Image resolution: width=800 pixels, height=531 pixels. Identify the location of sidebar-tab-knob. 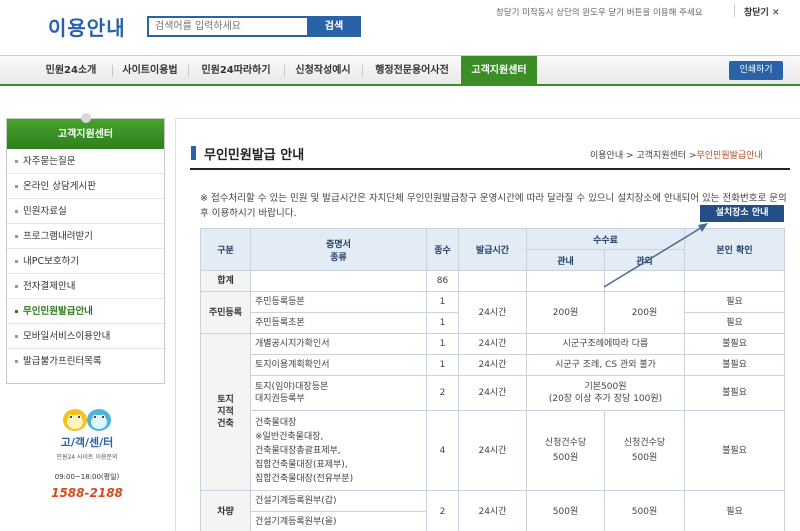
(86, 118).